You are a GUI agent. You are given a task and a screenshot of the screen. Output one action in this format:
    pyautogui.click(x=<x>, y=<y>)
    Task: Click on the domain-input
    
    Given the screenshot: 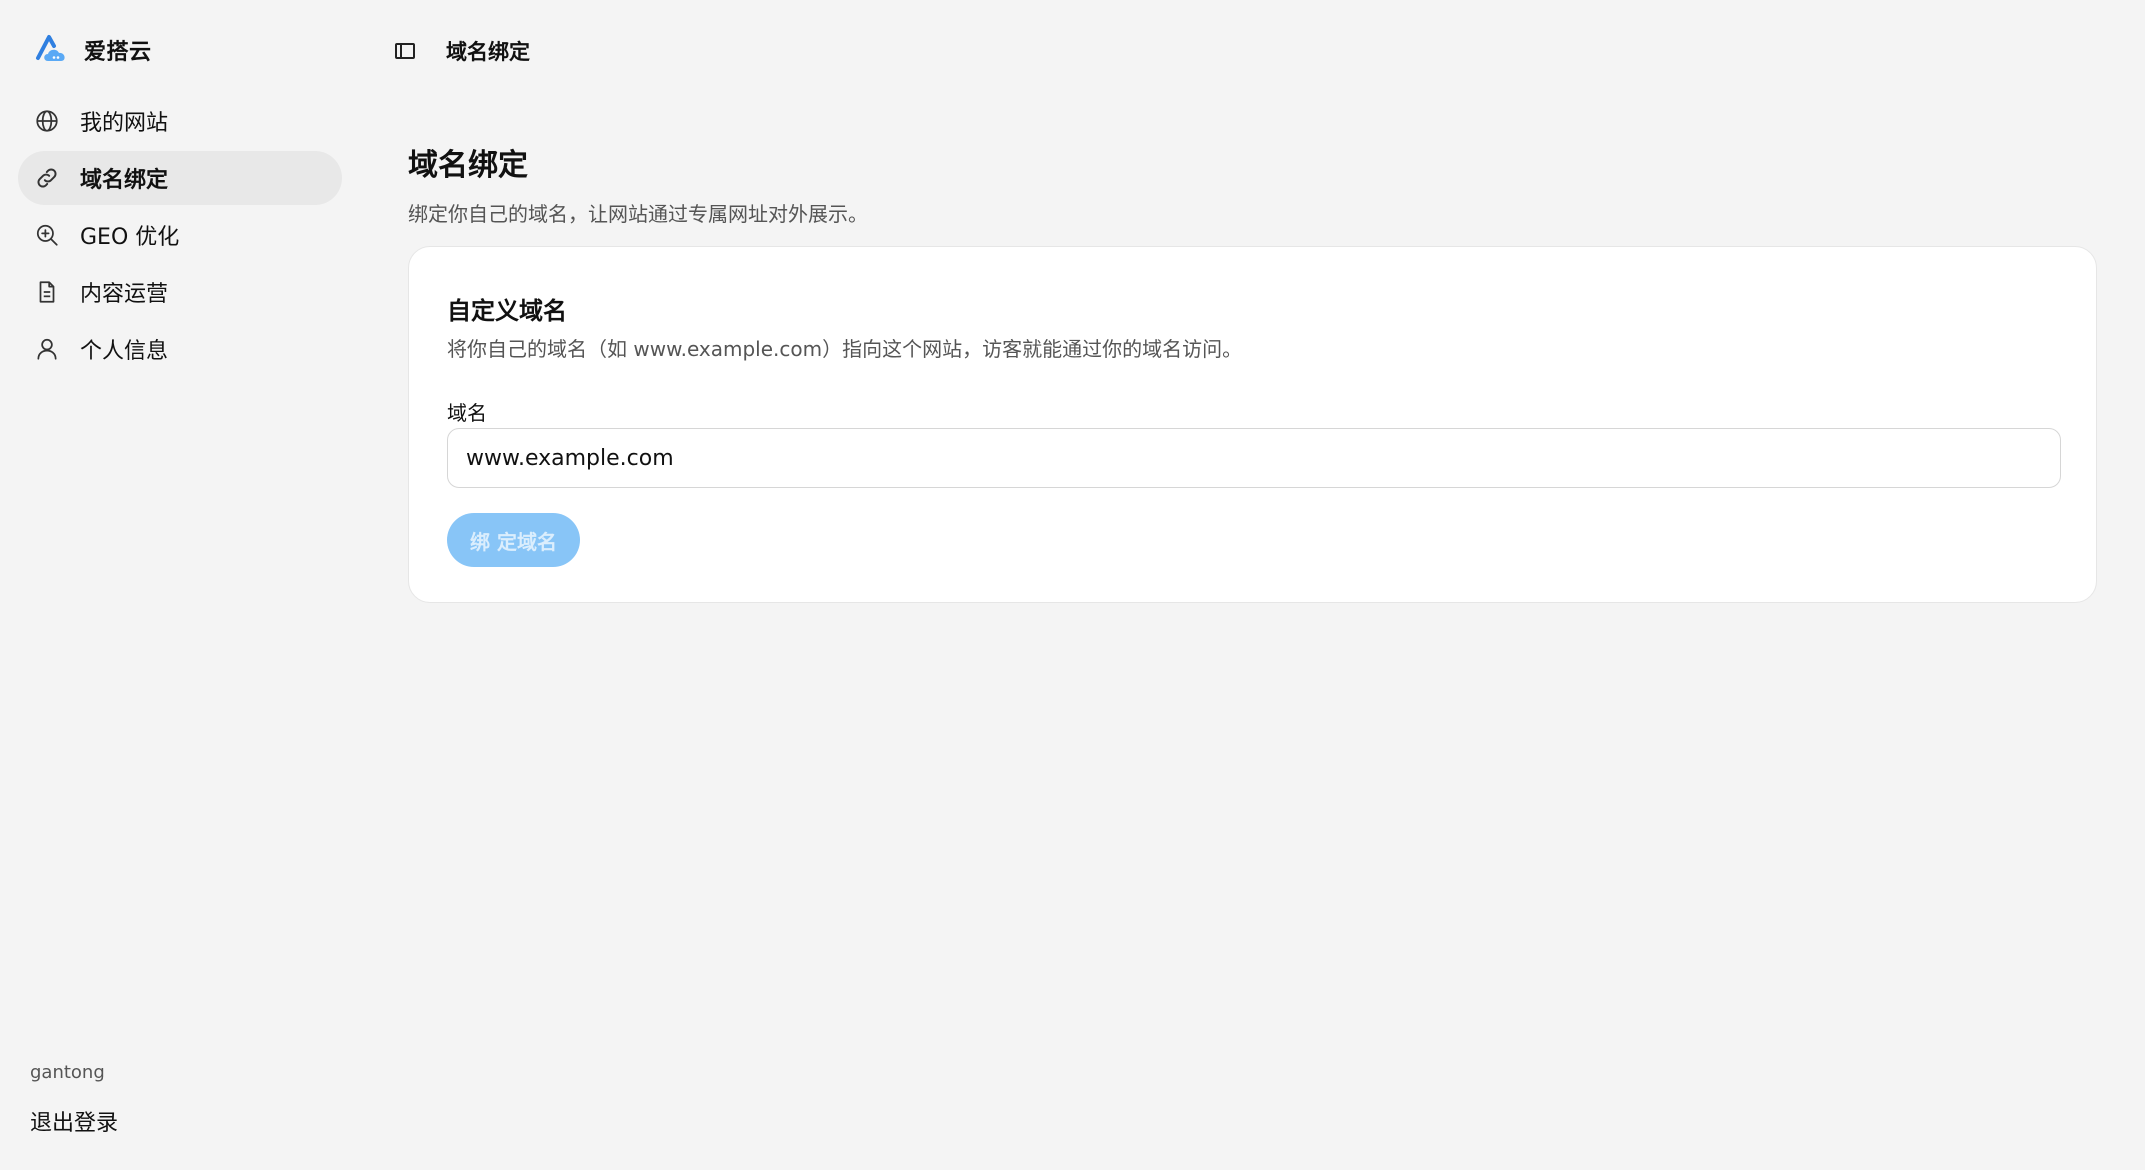 What is the action you would take?
    pyautogui.click(x=1254, y=458)
    